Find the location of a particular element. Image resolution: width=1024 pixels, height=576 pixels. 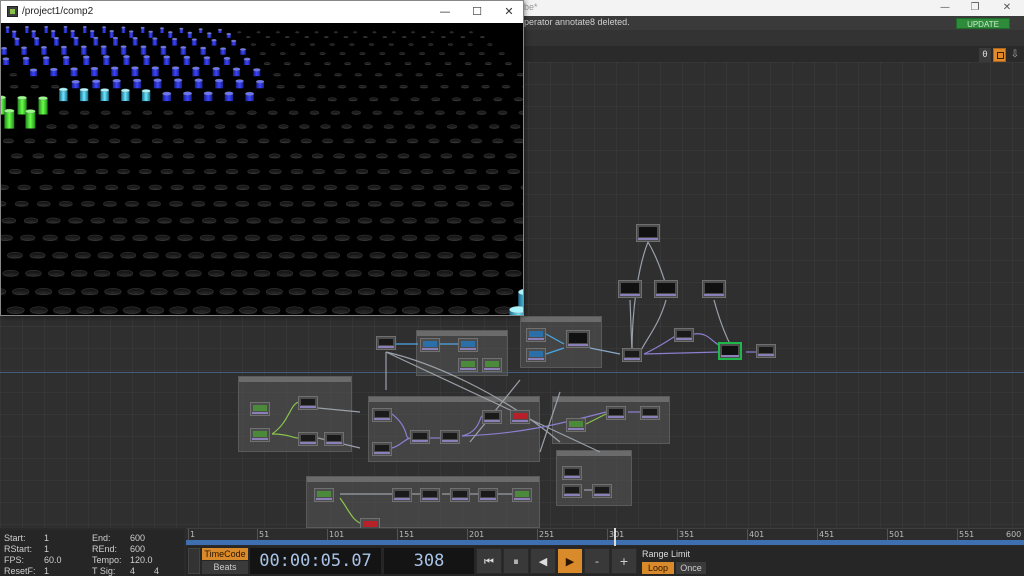

beats-mode-button: Beats is located at coordinates (225, 567).